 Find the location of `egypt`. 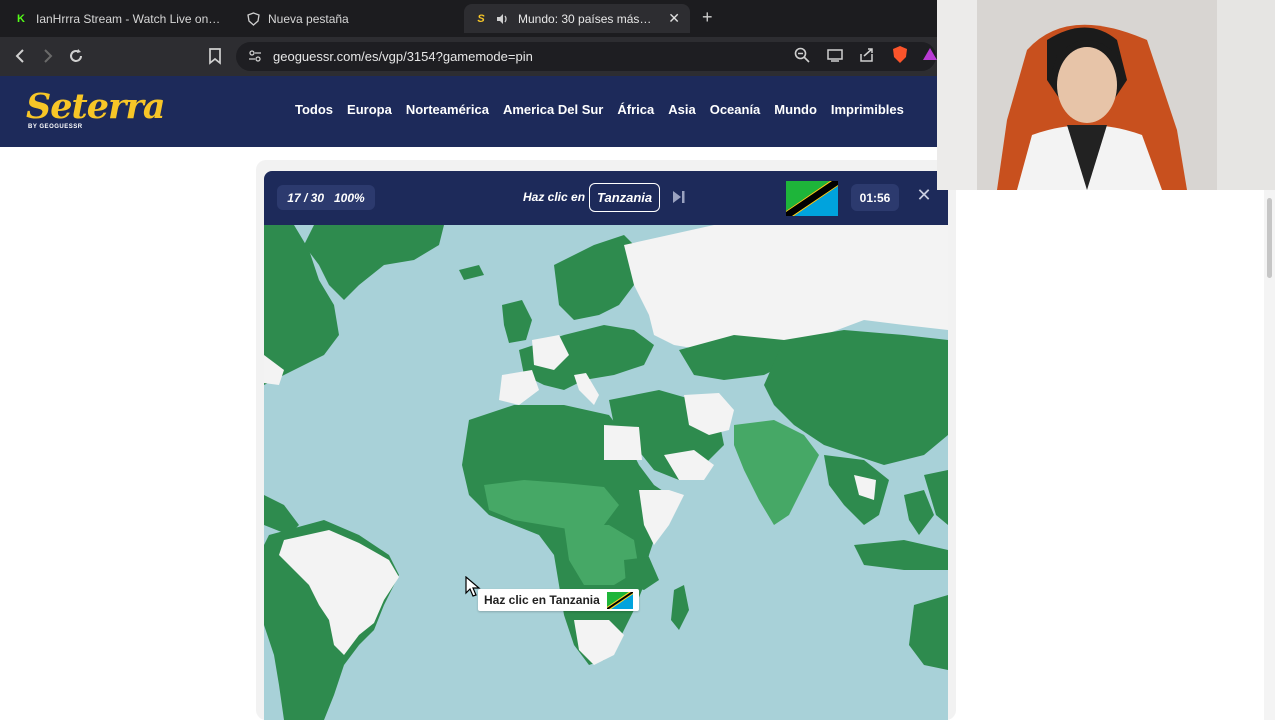

egypt is located at coordinates (623, 442).